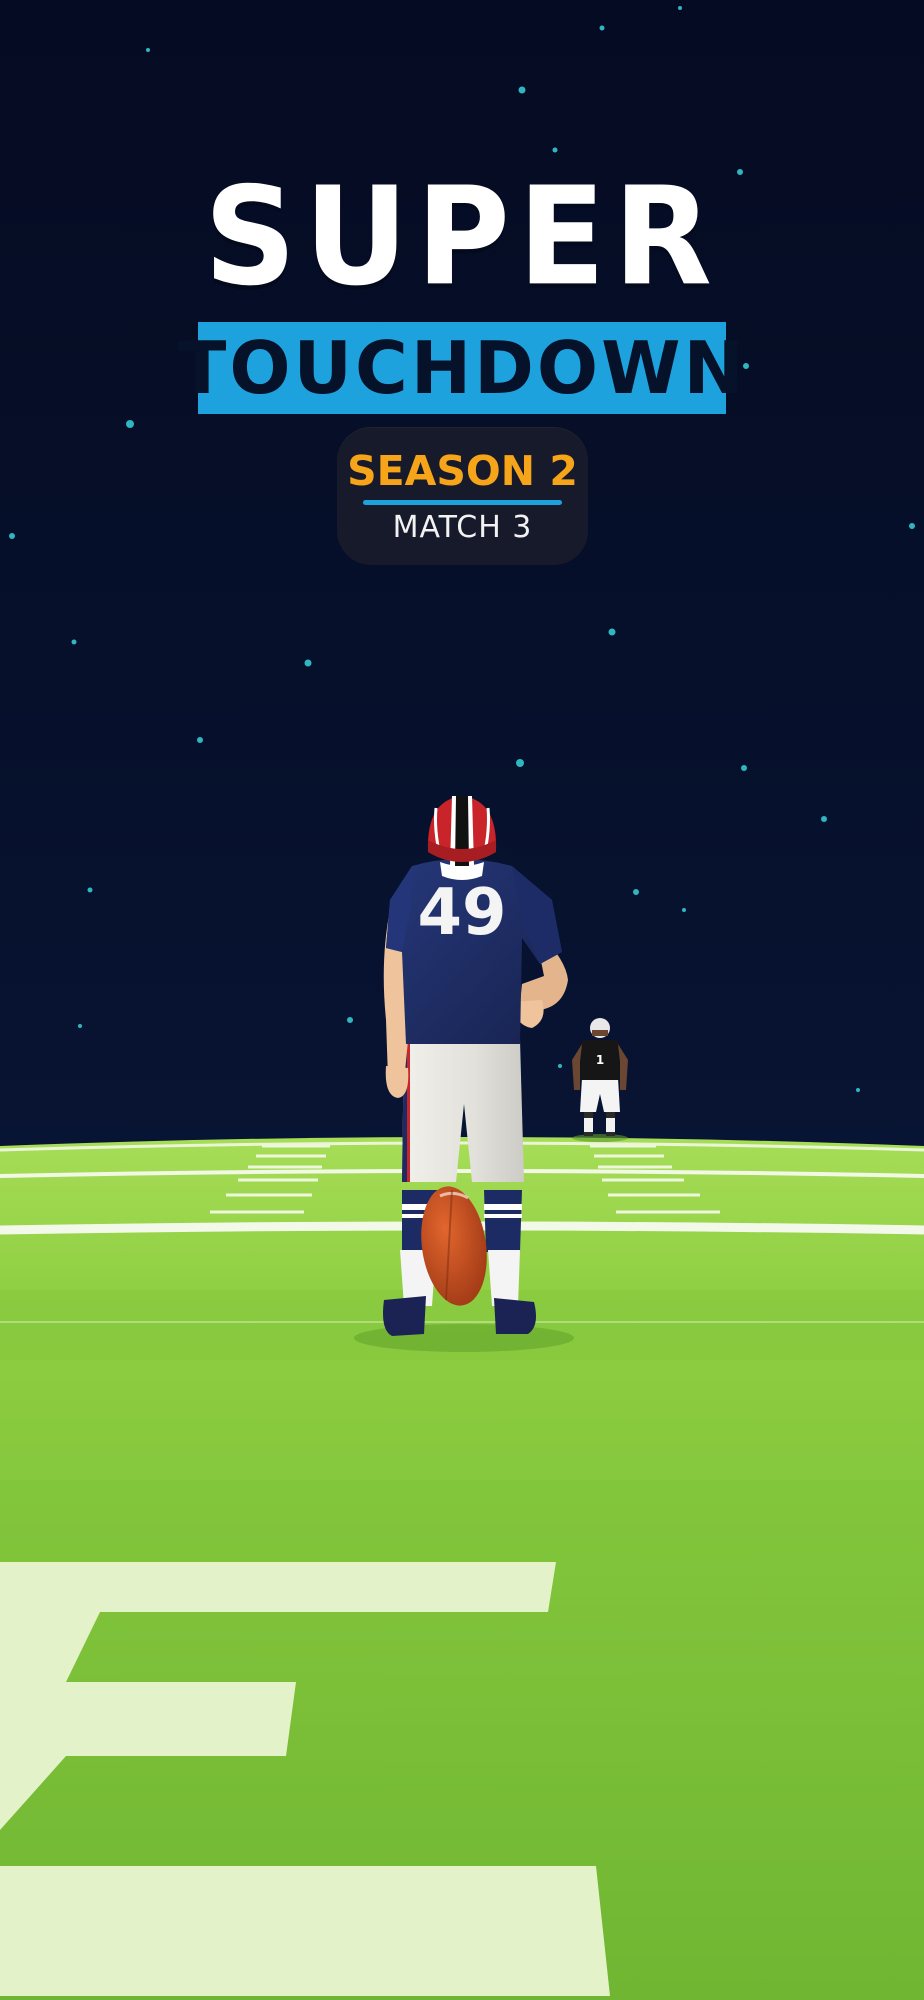 This screenshot has width=924, height=2000. Describe the element at coordinates (462, 471) in the screenshot. I see `season-label: SEASON 2` at that location.